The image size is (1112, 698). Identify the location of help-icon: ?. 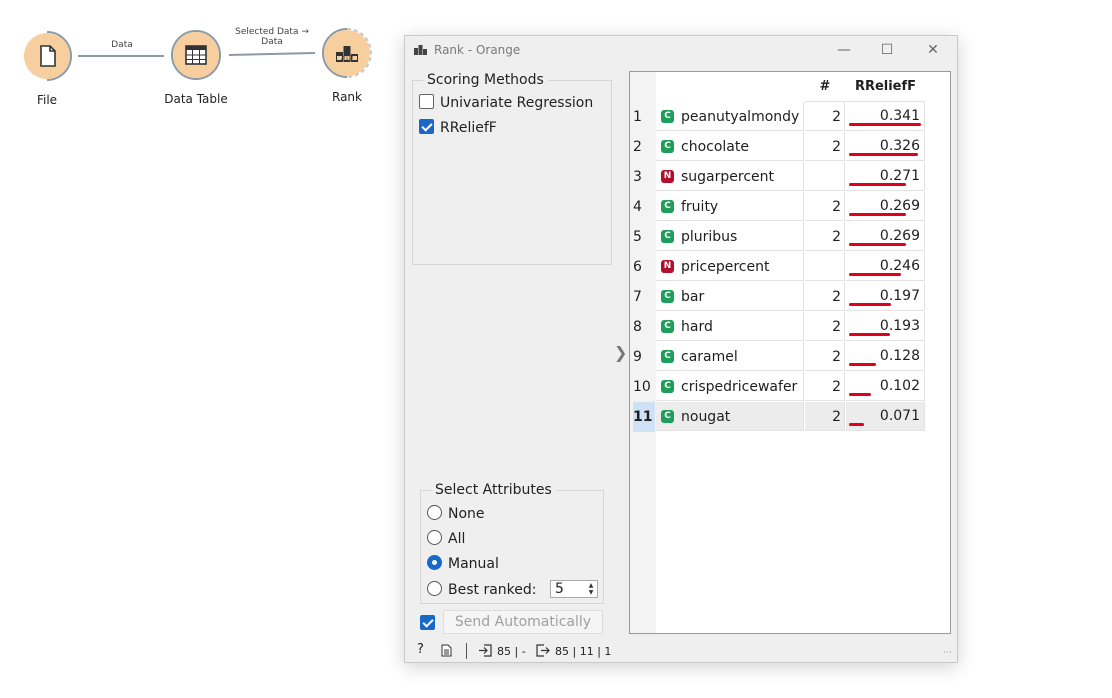
(420, 649).